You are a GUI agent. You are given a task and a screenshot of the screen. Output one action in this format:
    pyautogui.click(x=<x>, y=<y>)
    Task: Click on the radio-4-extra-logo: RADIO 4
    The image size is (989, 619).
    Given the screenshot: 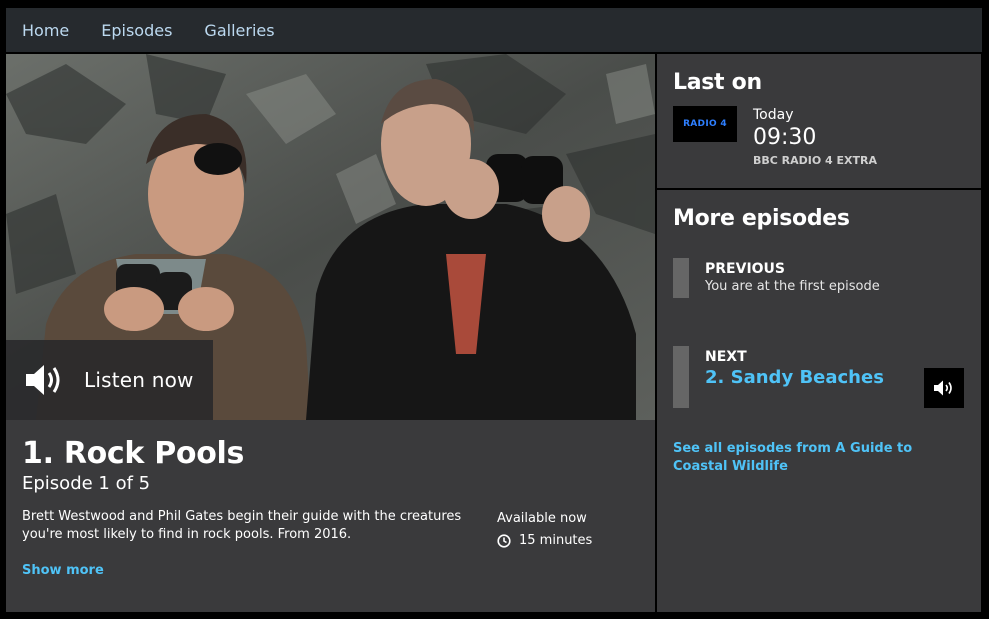 What is the action you would take?
    pyautogui.click(x=705, y=124)
    